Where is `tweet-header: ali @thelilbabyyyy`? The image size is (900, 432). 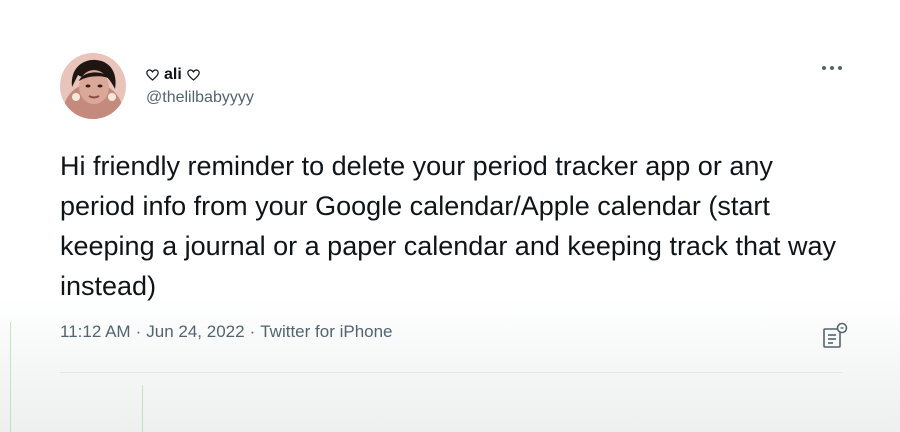
tweet-header: ali @thelilbabyyyy is located at coordinates (455, 86).